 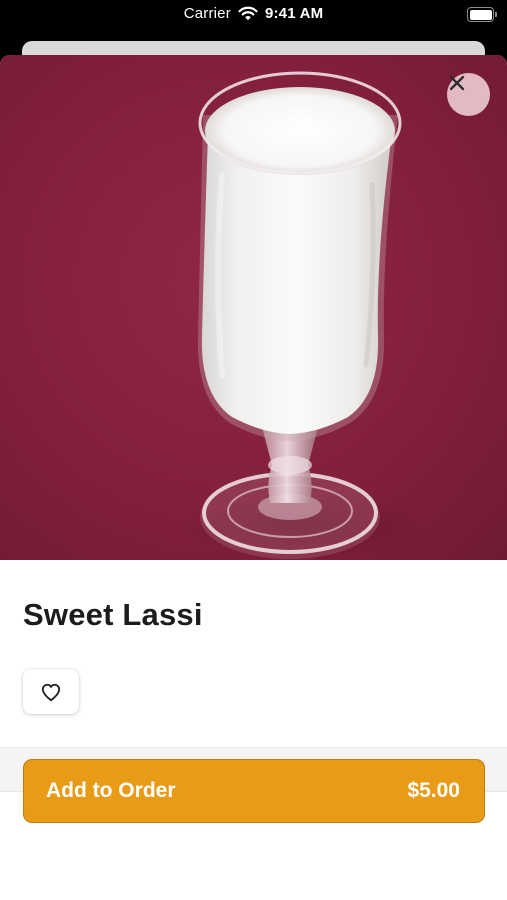 I want to click on close-button, so click(x=468, y=94).